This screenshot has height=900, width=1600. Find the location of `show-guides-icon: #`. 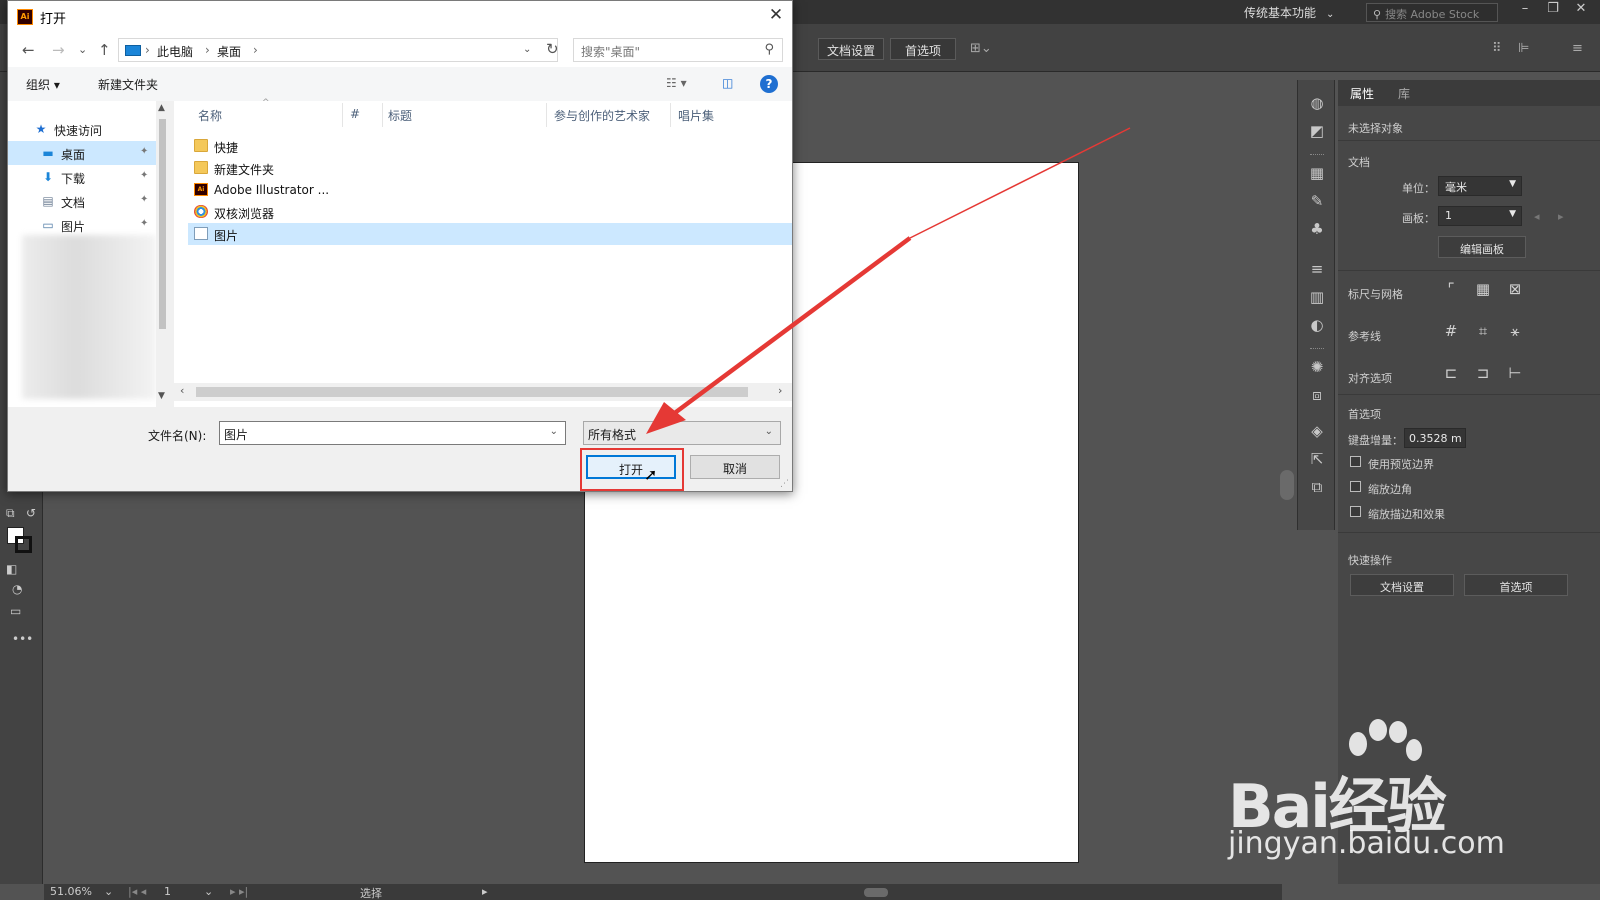

show-guides-icon: # is located at coordinates (1451, 333).